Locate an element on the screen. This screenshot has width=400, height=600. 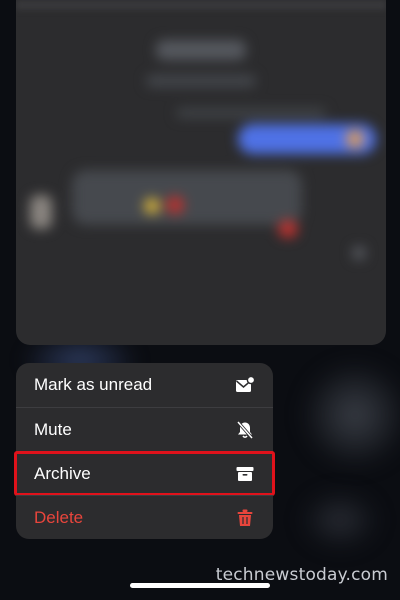
archive-box-icon is located at coordinates (245, 474).